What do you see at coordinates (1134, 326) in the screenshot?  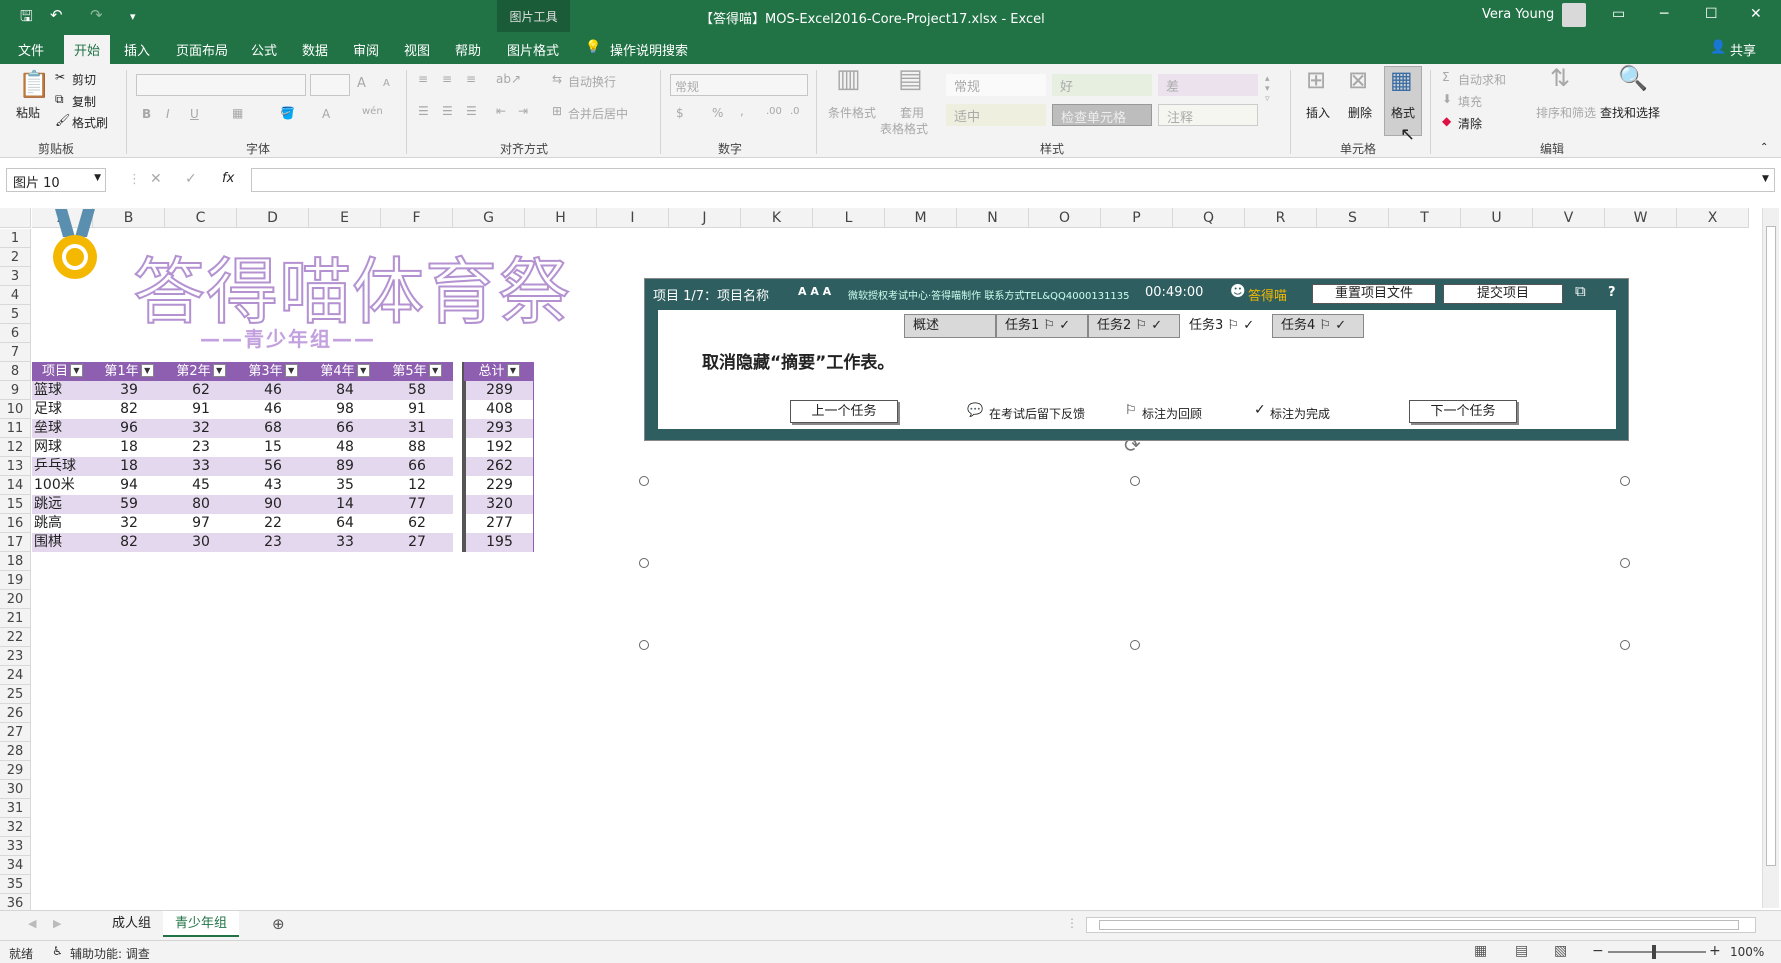 I see `tab-task2: 任务2 ⚐ ✓` at bounding box center [1134, 326].